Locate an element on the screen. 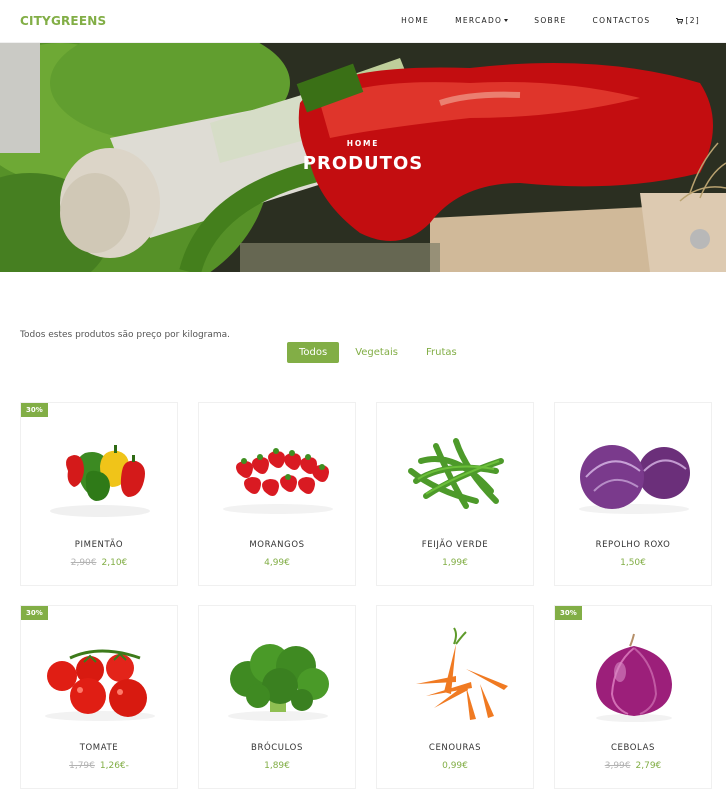  nav-mercado-label: MERCADO is located at coordinates (479, 20).